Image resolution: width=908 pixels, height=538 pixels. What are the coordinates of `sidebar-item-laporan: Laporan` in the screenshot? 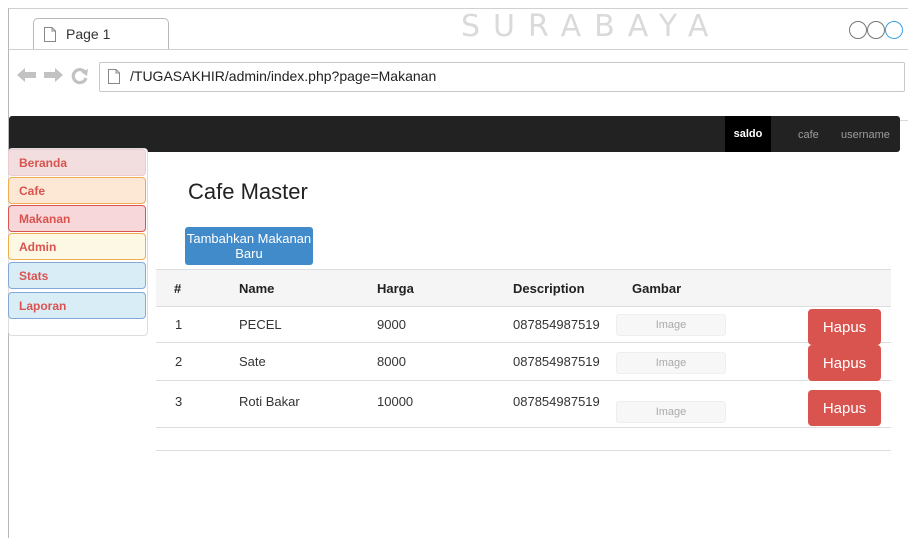 It's located at (77, 305).